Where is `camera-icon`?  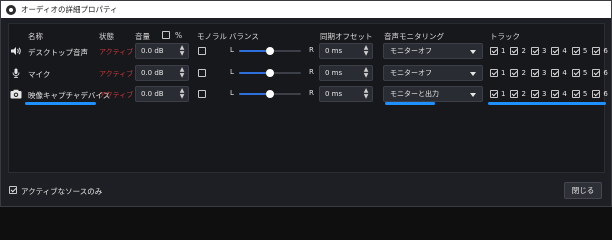 camera-icon is located at coordinates (16, 94).